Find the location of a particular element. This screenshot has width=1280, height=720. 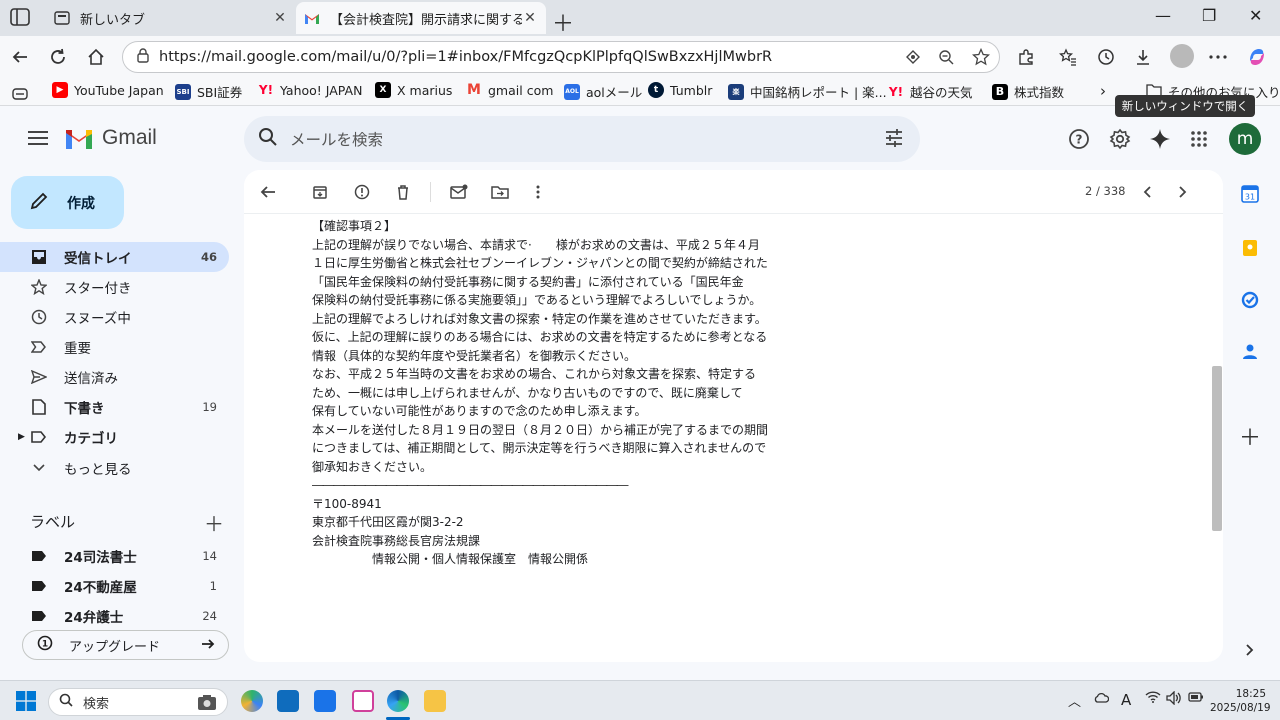

back-icon is located at coordinates (20, 57).